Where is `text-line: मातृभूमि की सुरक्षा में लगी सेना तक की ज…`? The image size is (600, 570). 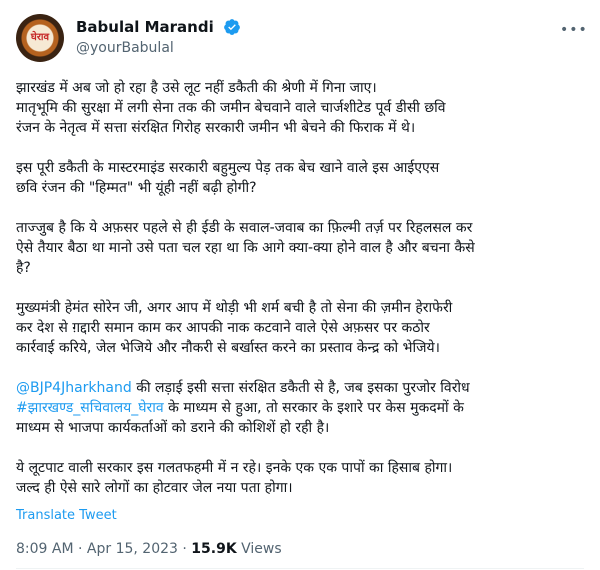
text-line: मातृभूमि की सुरक्षा में लगी सेना तक की ज… is located at coordinates (231, 108).